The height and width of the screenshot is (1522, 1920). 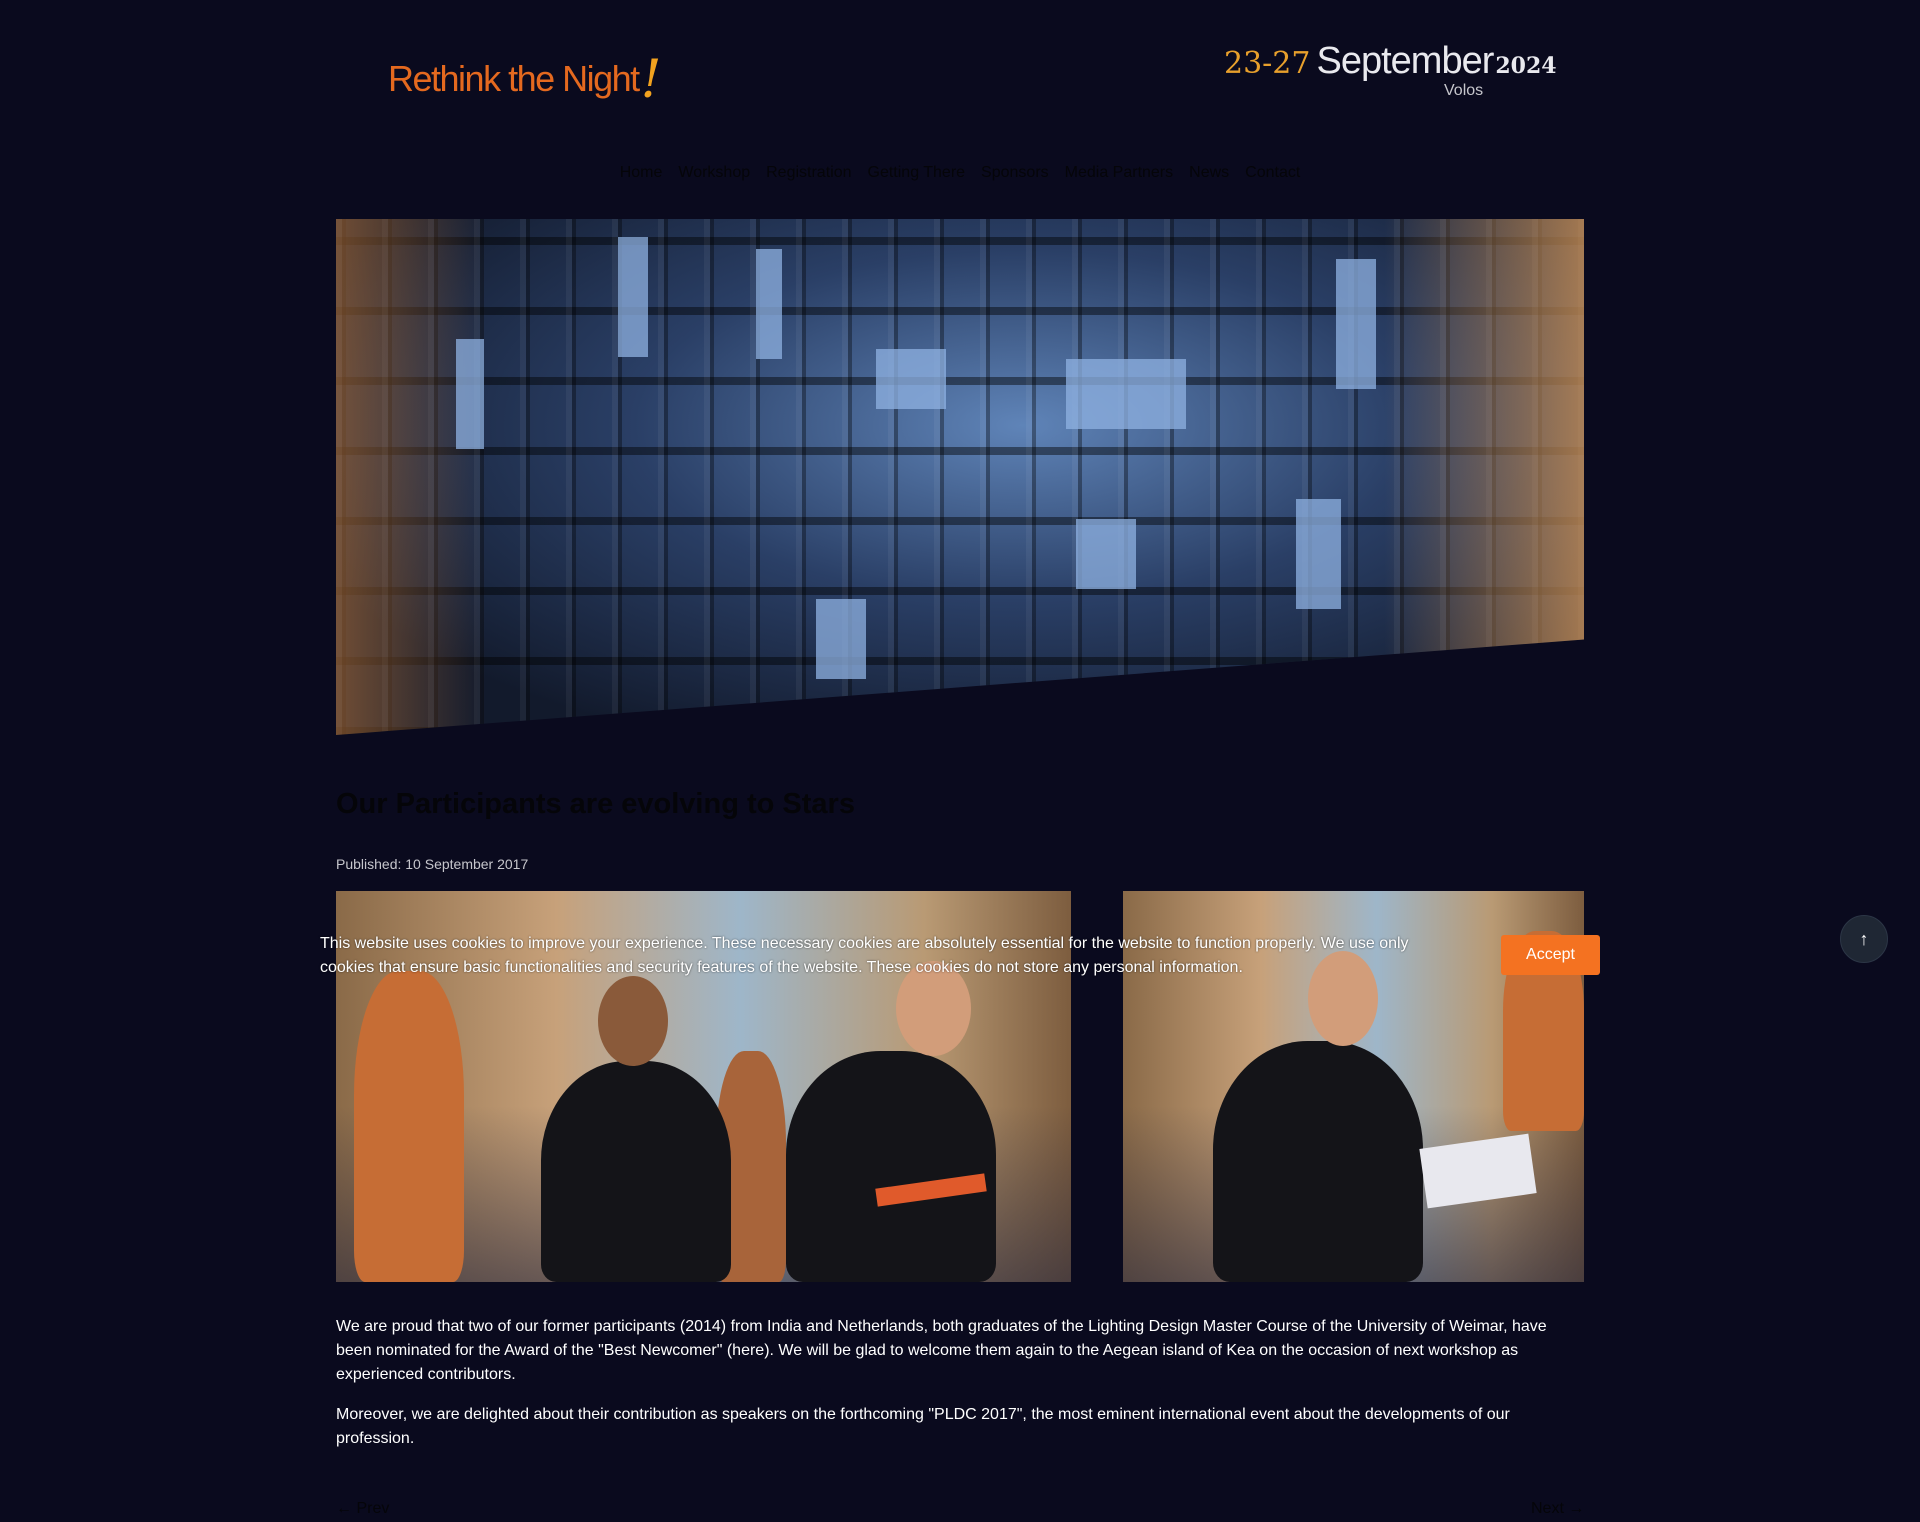 I want to click on article-title: Our Participants are evolving to Stars, so click(x=595, y=804).